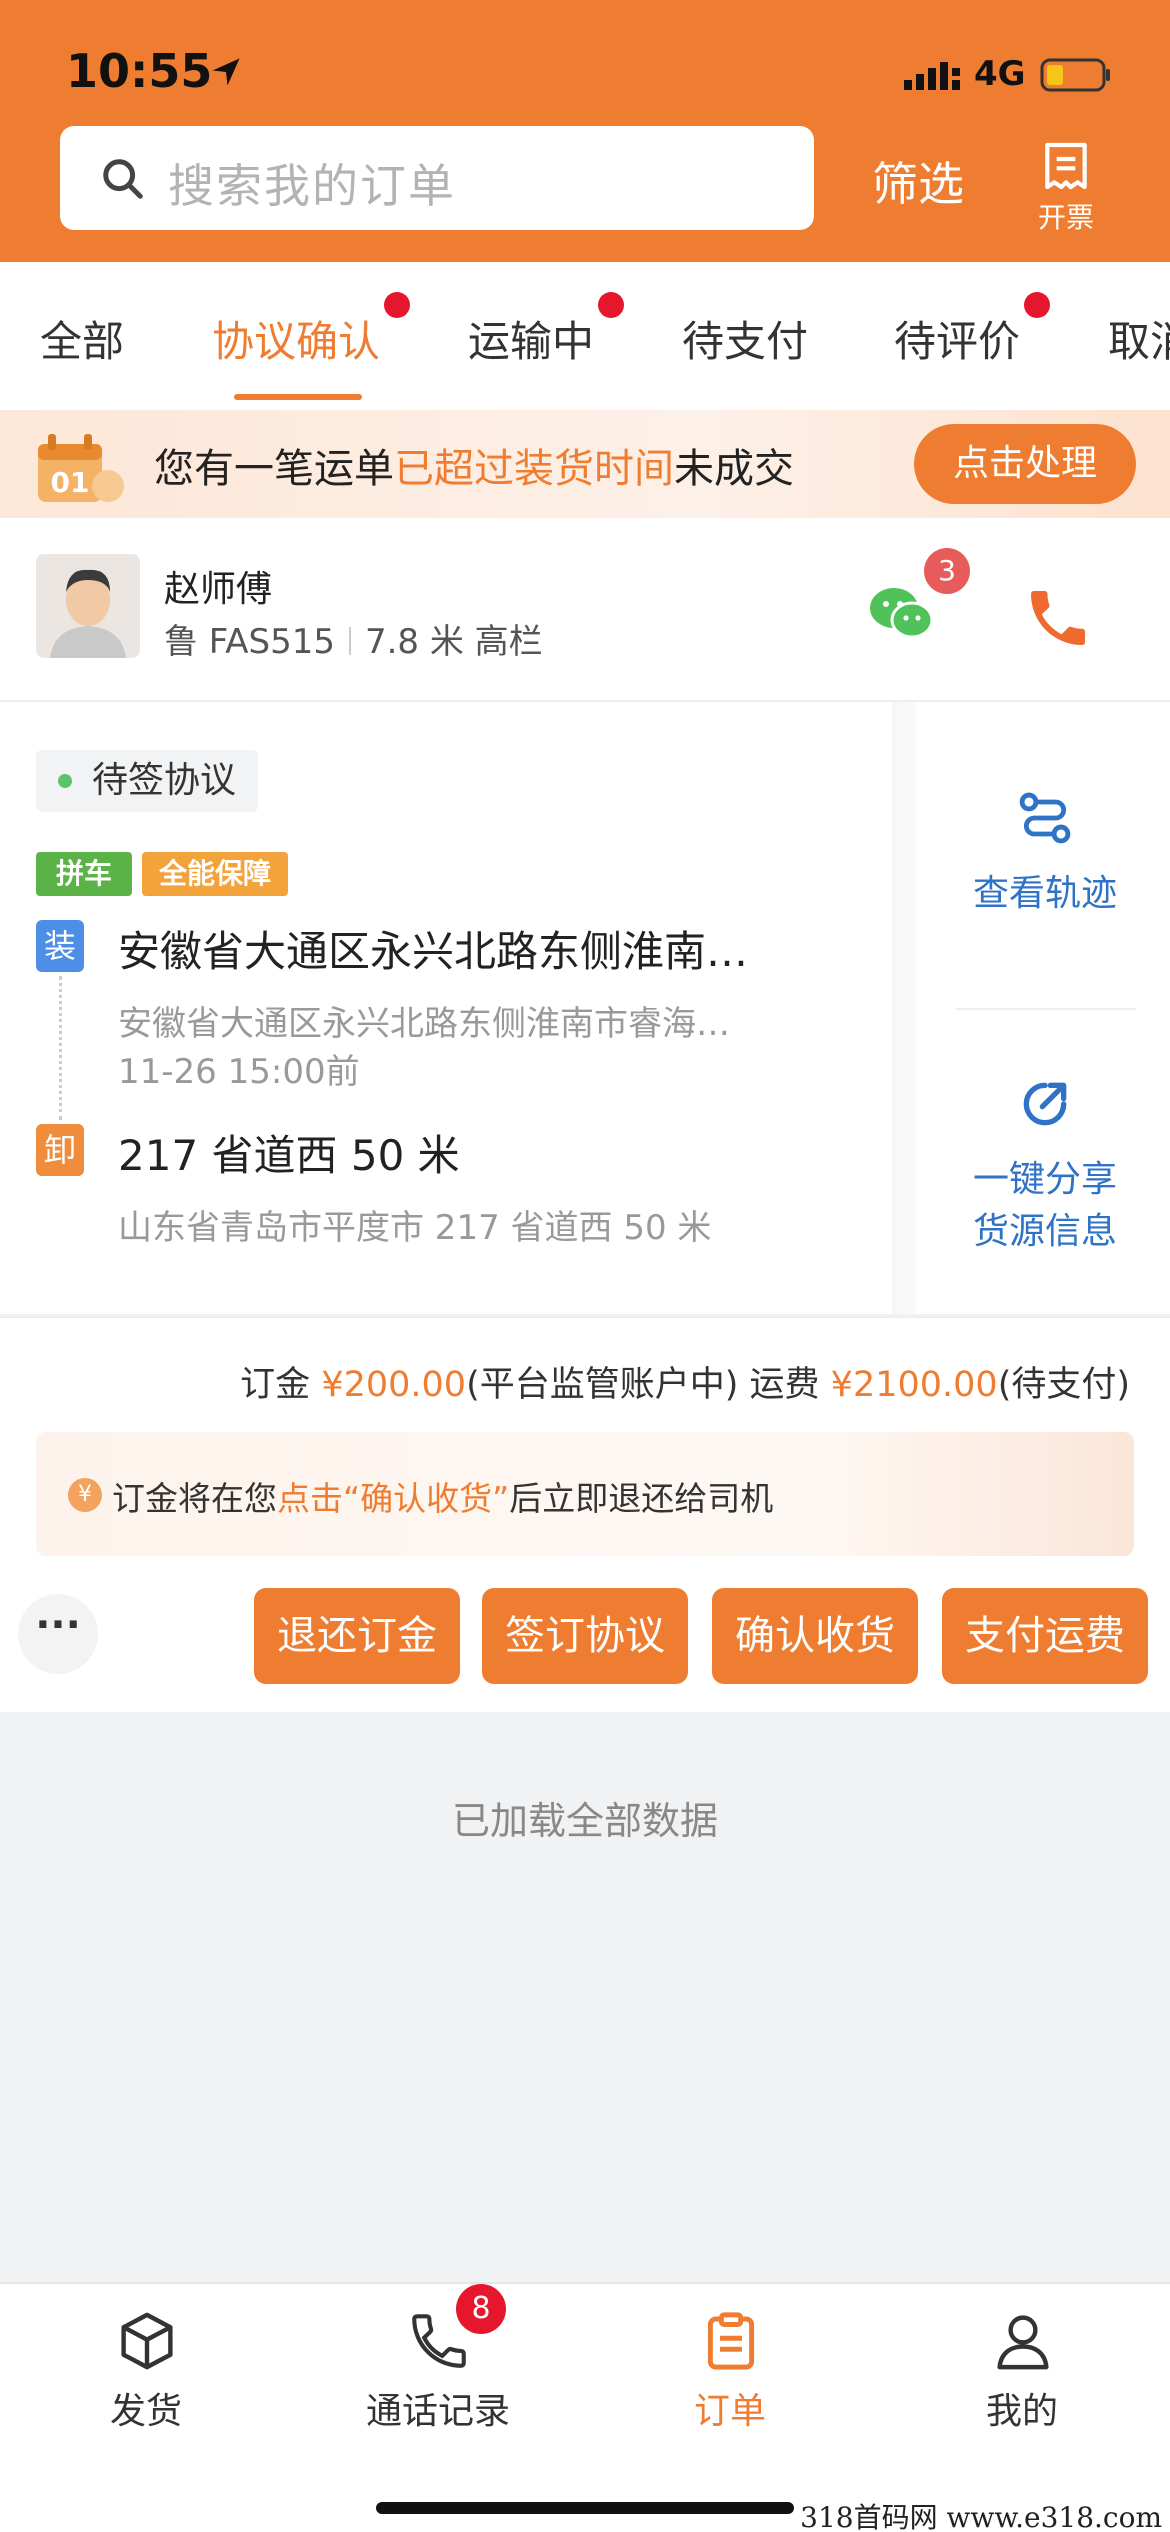 This screenshot has height=2532, width=1170. I want to click on watermark: 318首码网 www.e318.com, so click(981, 2516).